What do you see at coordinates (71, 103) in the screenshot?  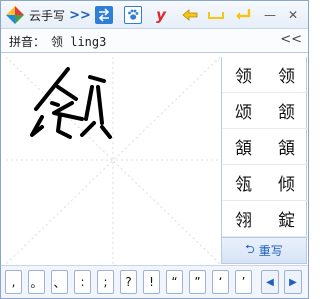 I see `ink-strokes` at bounding box center [71, 103].